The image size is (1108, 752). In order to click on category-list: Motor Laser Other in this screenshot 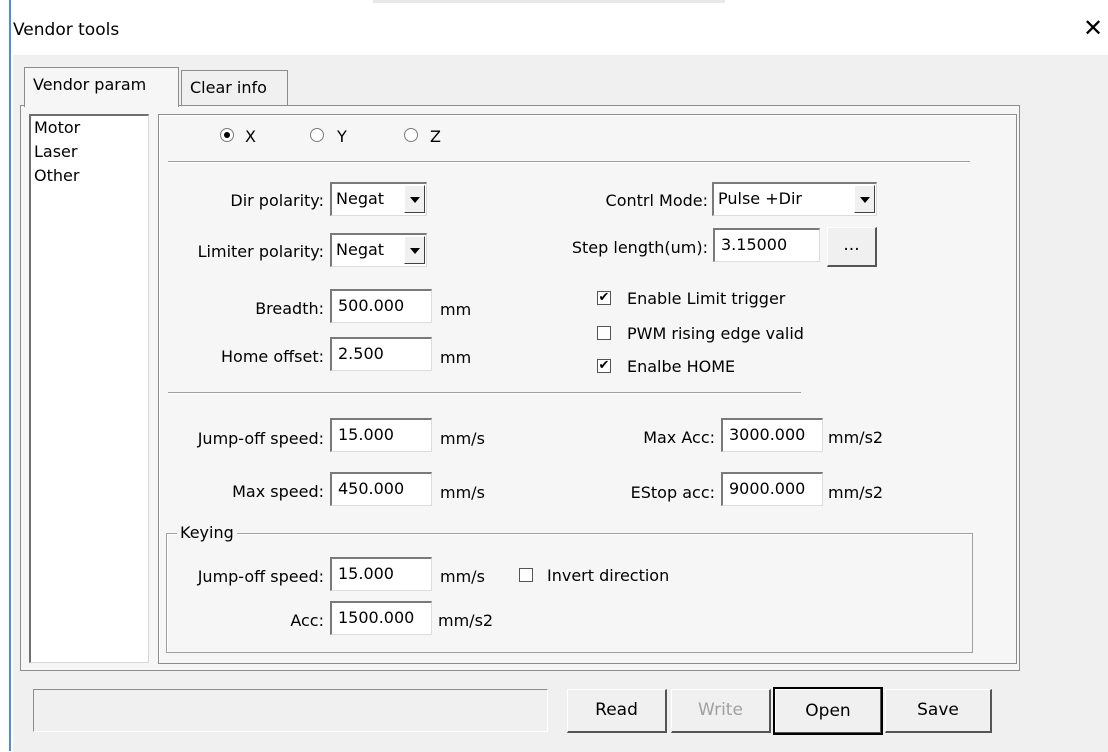, I will do `click(89, 388)`.